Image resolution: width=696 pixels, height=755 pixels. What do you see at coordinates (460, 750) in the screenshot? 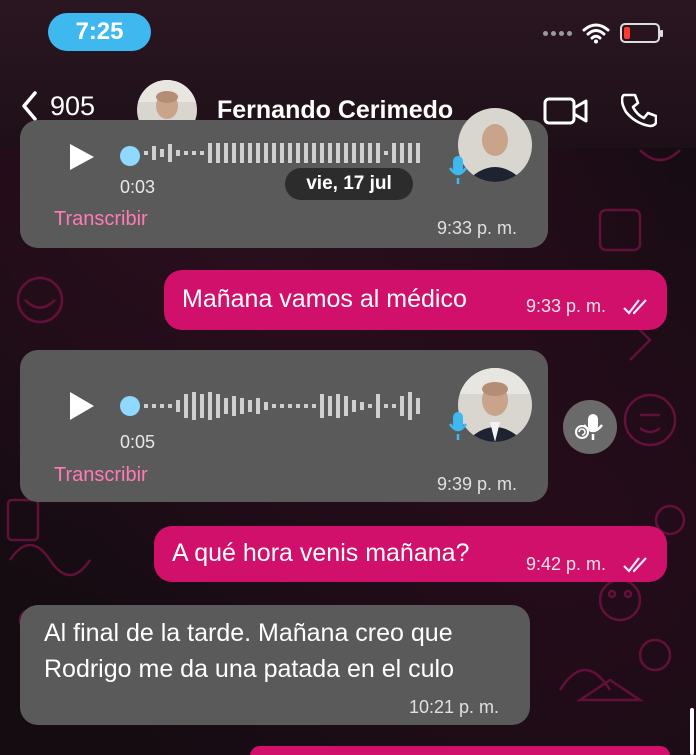
I see `outgoing-message-partial` at bounding box center [460, 750].